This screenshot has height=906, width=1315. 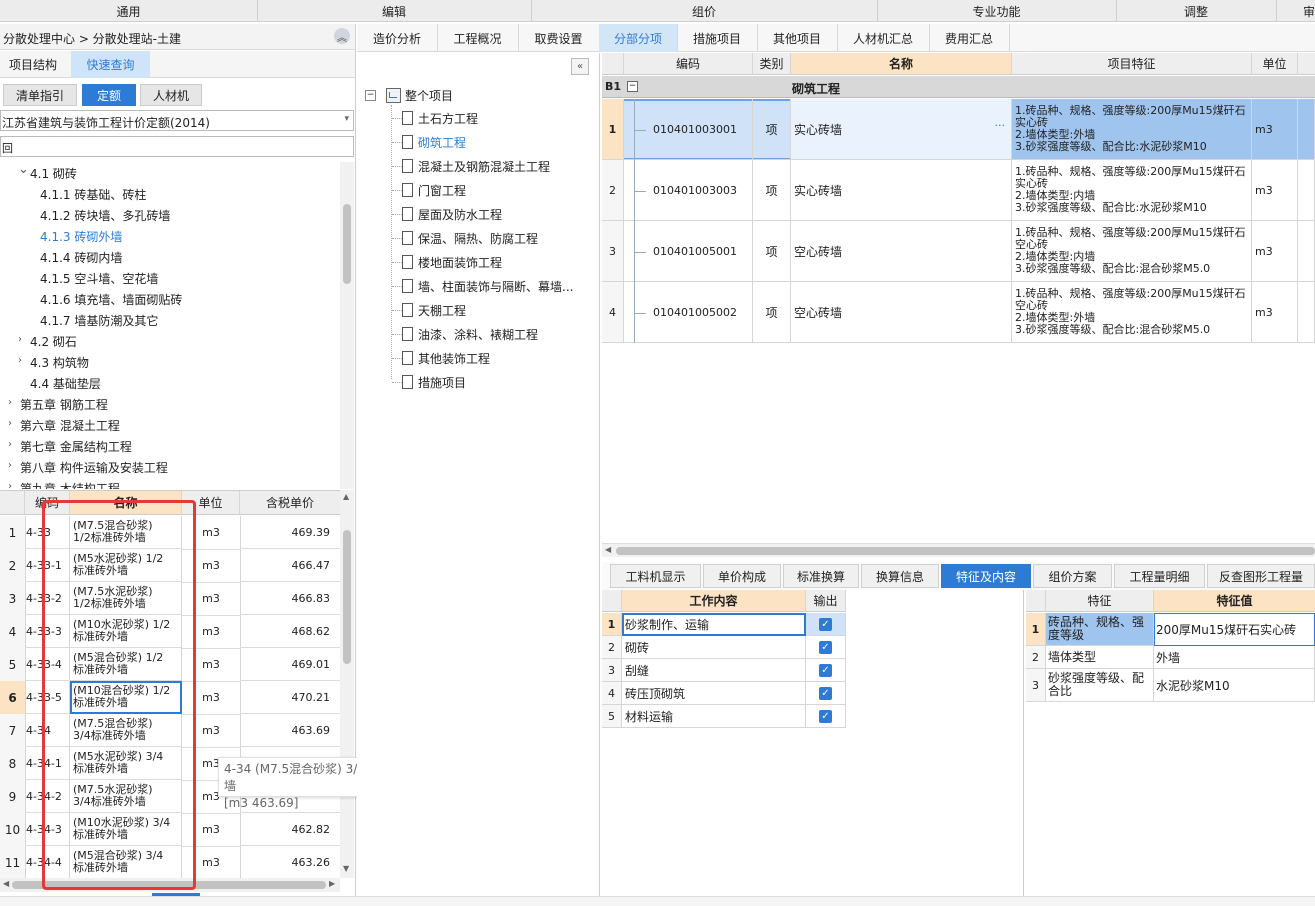 I want to click on tab-feature-content: 特征及内容, so click(x=986, y=576).